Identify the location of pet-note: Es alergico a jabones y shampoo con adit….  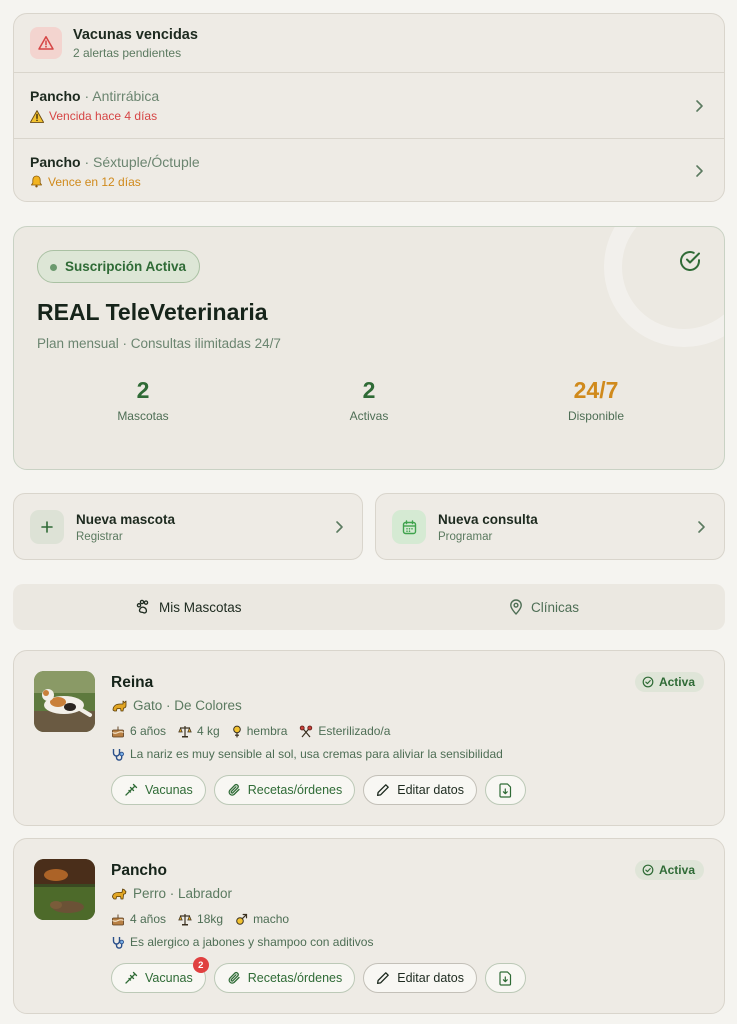
(242, 942).